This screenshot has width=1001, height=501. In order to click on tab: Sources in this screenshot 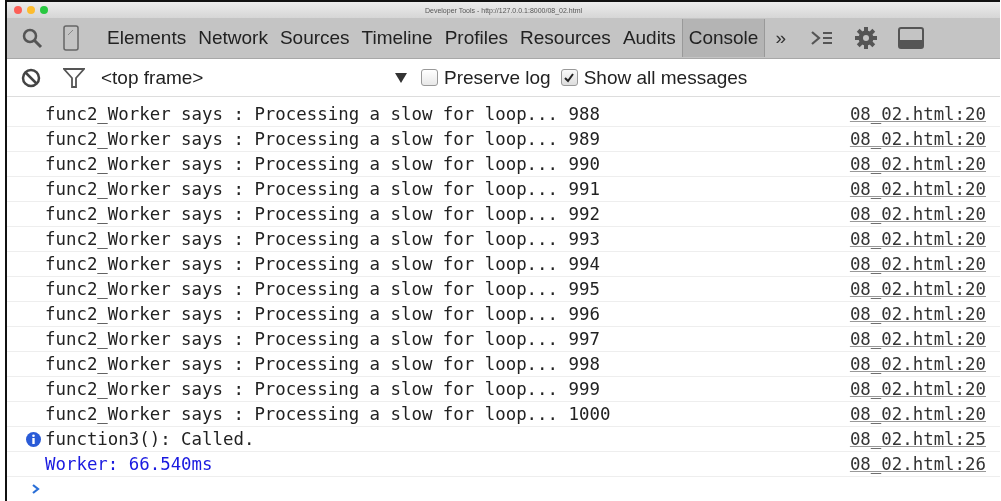, I will do `click(314, 38)`.